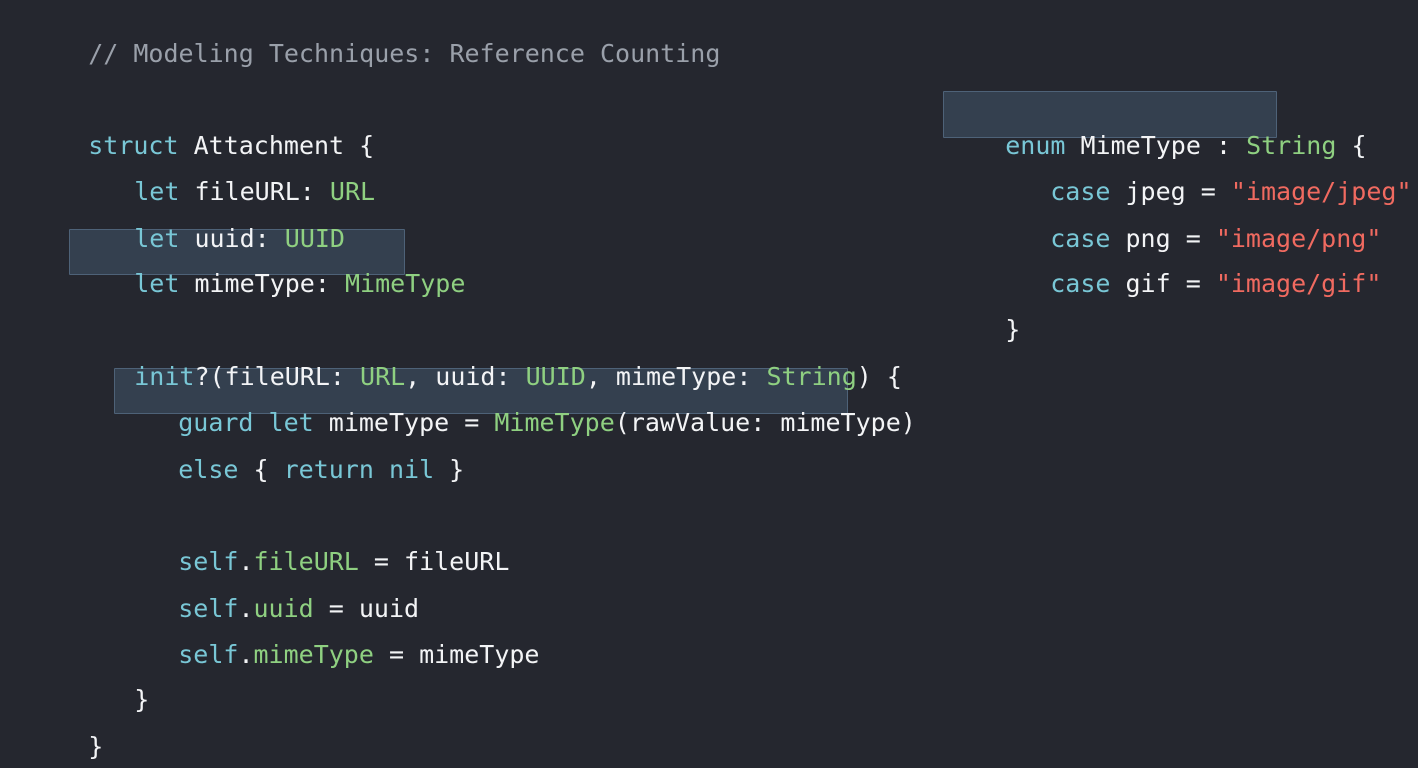 The height and width of the screenshot is (768, 1418). What do you see at coordinates (201, 129) in the screenshot?
I see `struct-declaration: struct Attachment {` at bounding box center [201, 129].